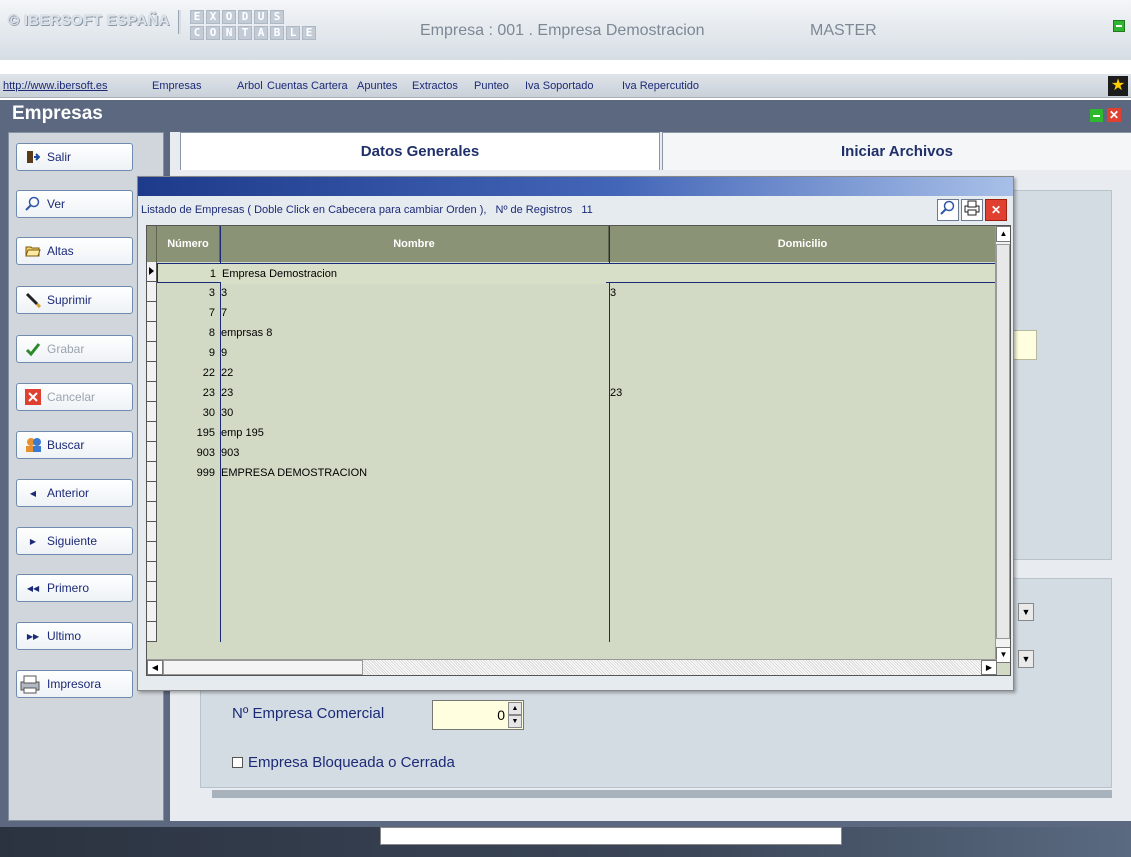  Describe the element at coordinates (1003, 655) in the screenshot. I see `scroll-down-icon: ▼` at that location.